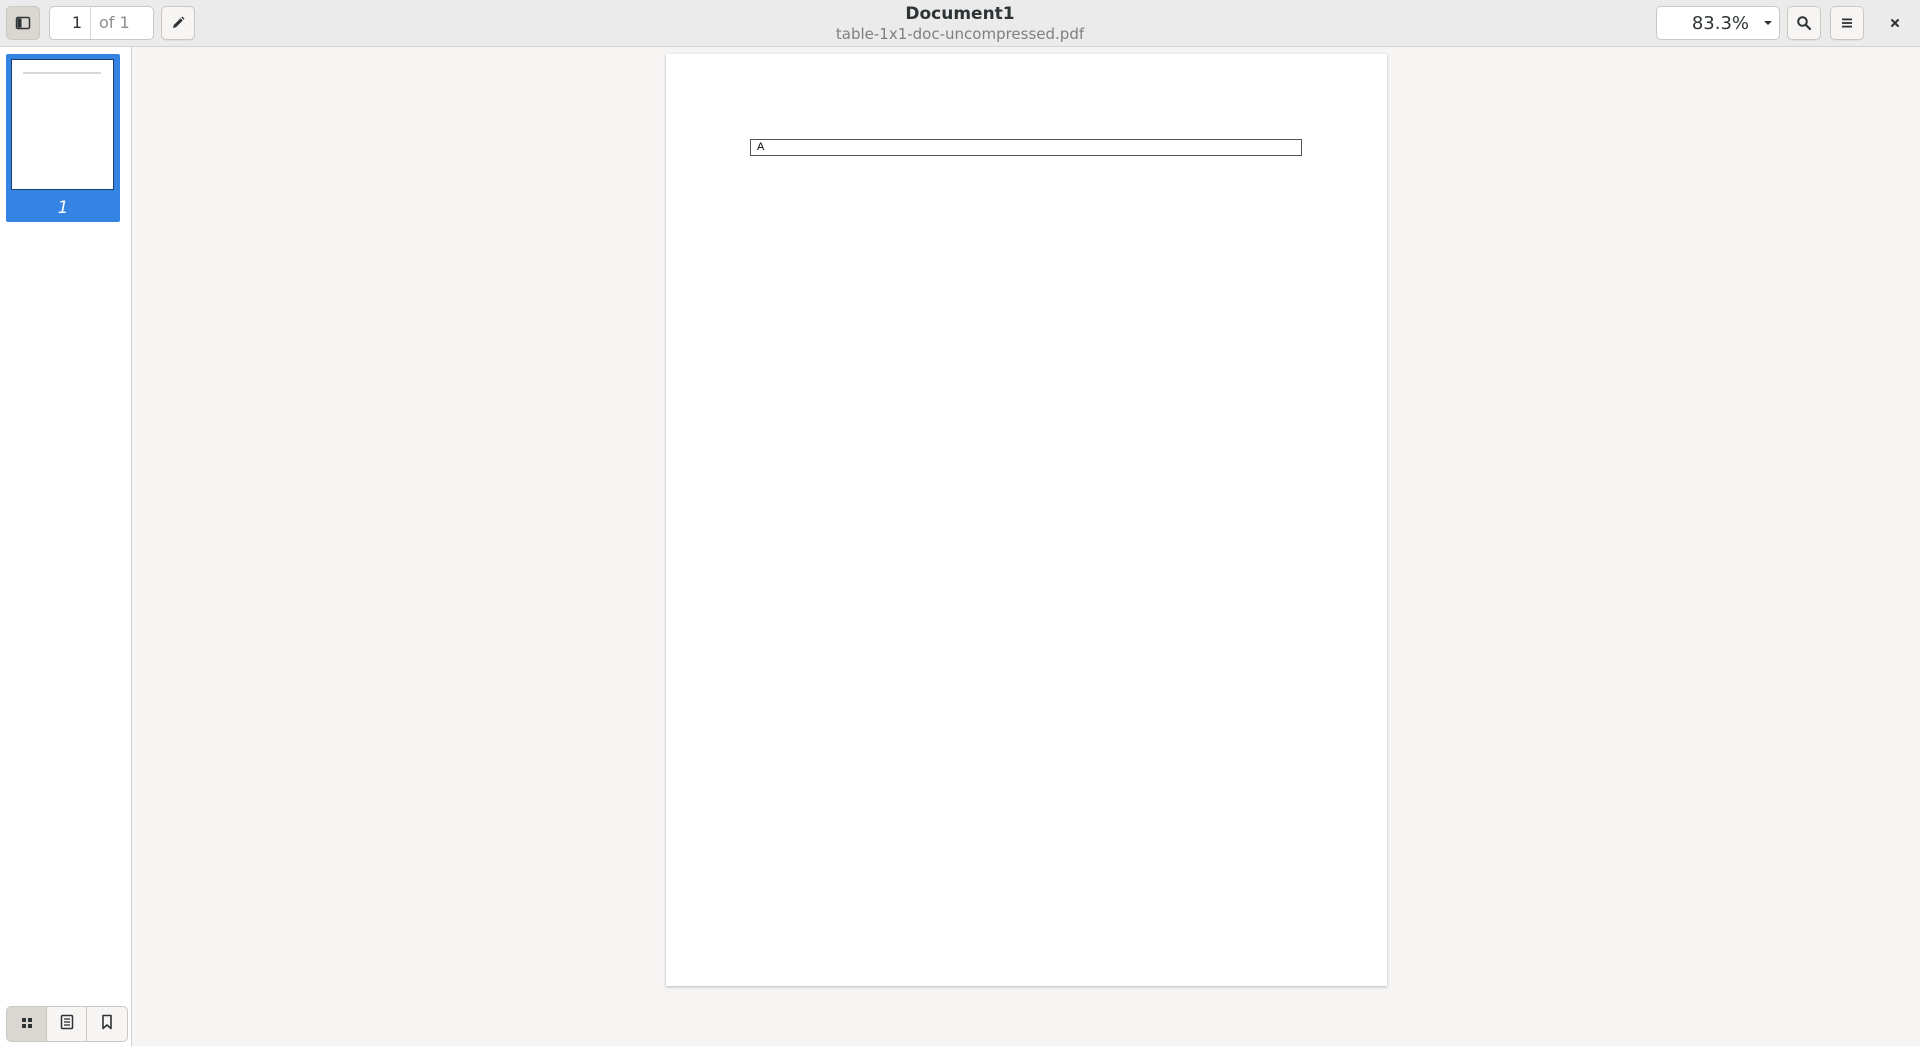 The width and height of the screenshot is (1920, 1046). I want to click on annotate-button, so click(178, 23).